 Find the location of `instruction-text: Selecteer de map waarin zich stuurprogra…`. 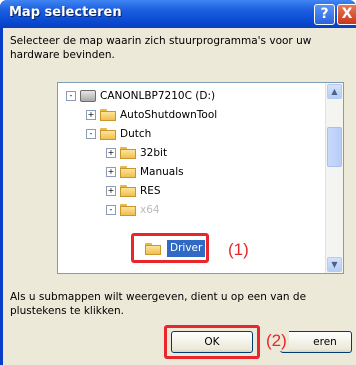

instruction-text: Selecteer de map waarin zich stuurprogra… is located at coordinates (161, 48).